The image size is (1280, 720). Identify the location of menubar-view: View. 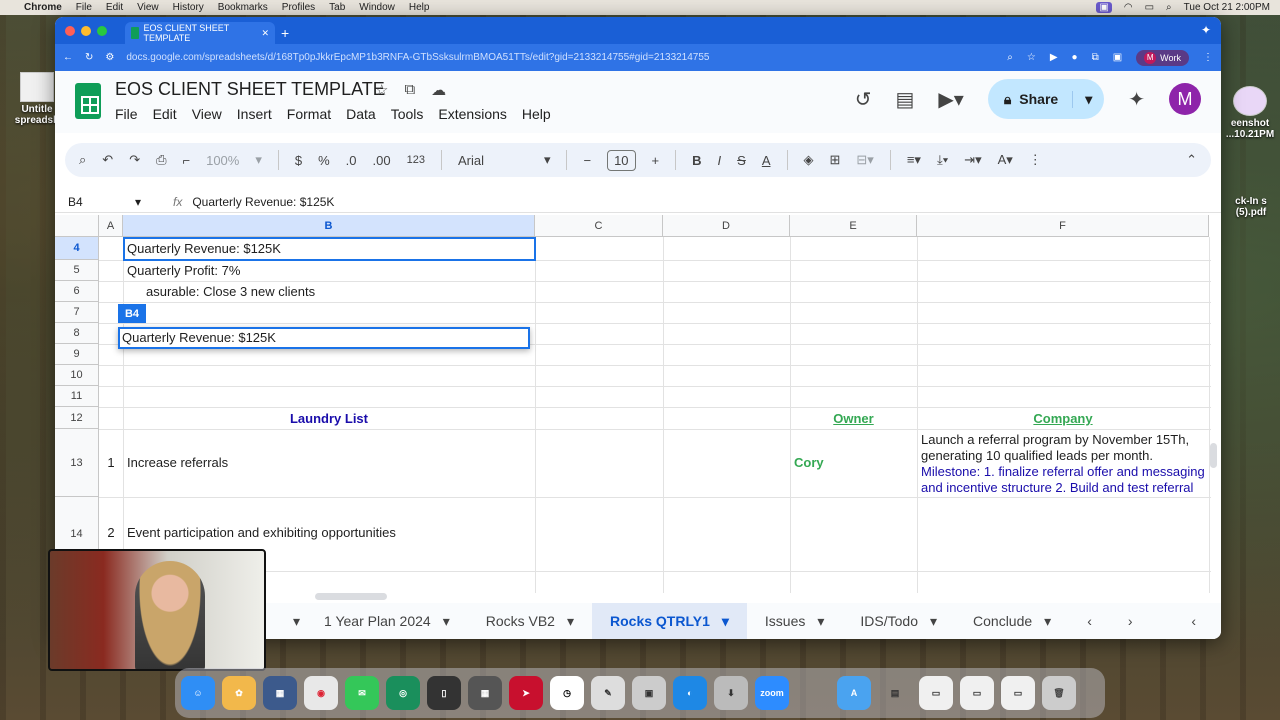
(148, 7).